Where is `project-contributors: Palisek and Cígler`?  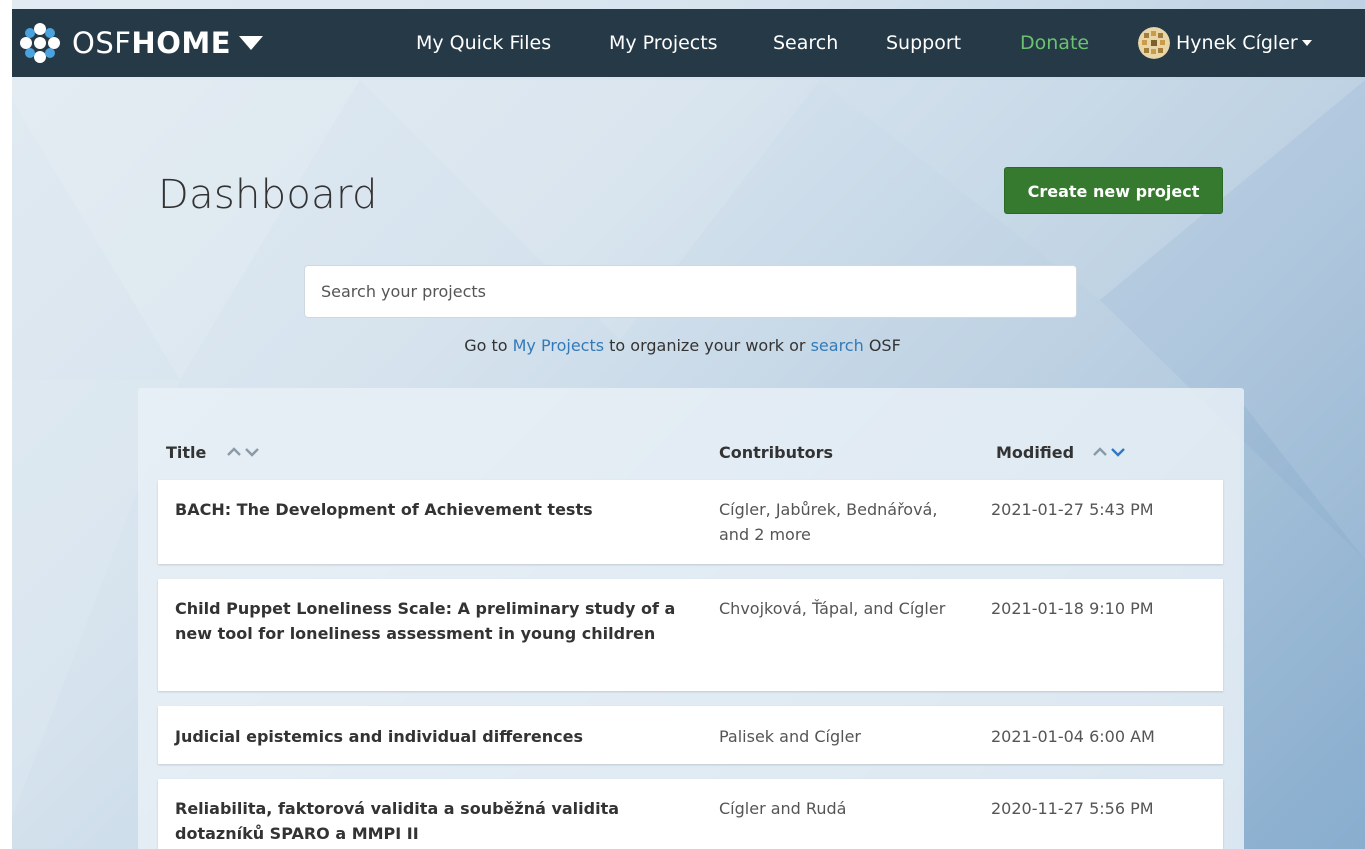 project-contributors: Palisek and Cígler is located at coordinates (790, 736).